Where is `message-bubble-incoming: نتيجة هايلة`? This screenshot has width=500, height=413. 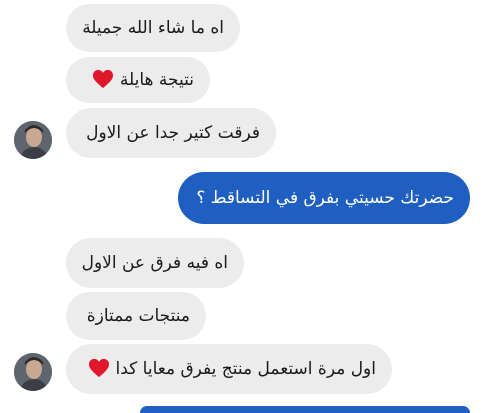
message-bubble-incoming: نتيجة هايلة is located at coordinates (138, 80).